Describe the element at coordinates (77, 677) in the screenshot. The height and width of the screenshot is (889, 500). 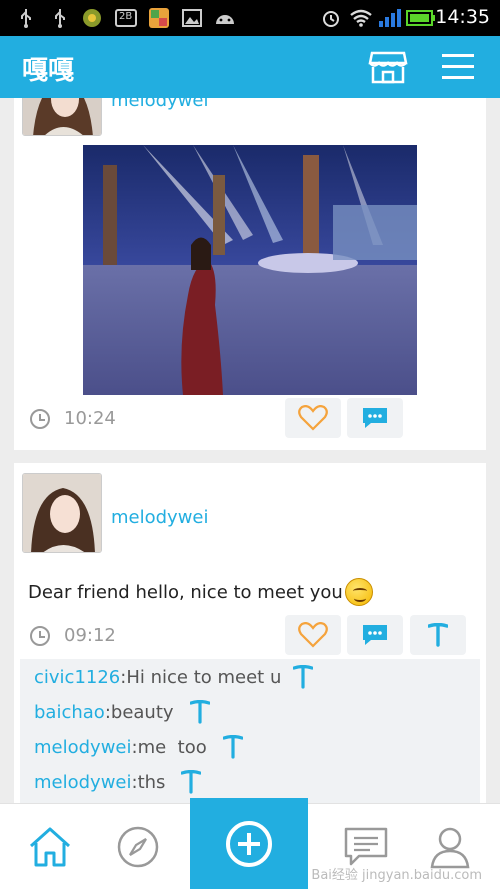
I see `comment-user: civic1126` at that location.